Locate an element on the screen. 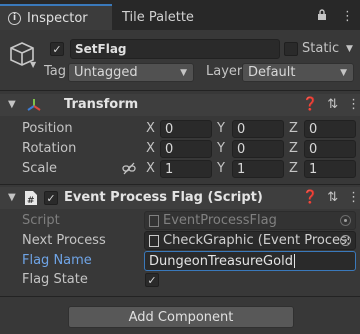 This screenshot has height=334, width=360. tab-inspector-label: Inspector is located at coordinates (57, 18).